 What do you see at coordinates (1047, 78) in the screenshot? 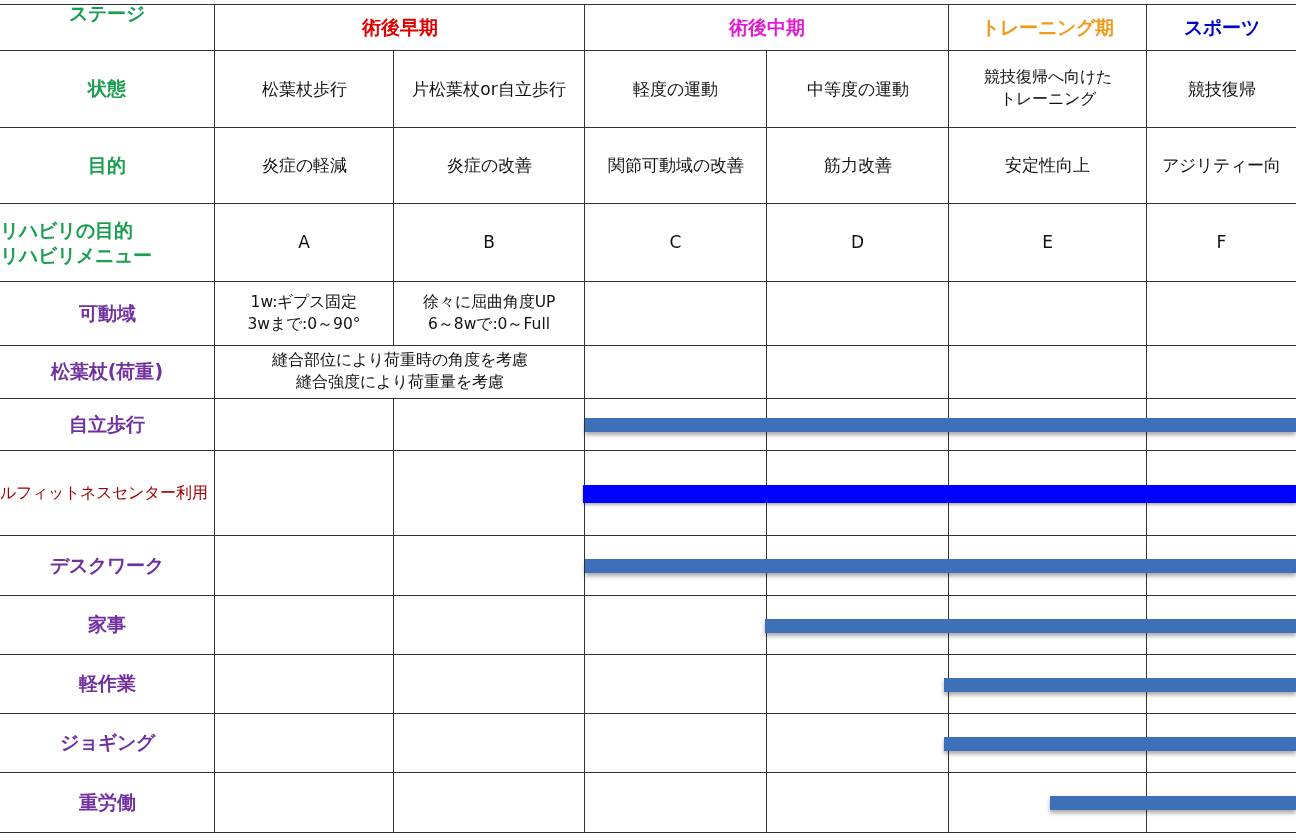
I see `cell-line: 競技復帰へ向けた` at bounding box center [1047, 78].